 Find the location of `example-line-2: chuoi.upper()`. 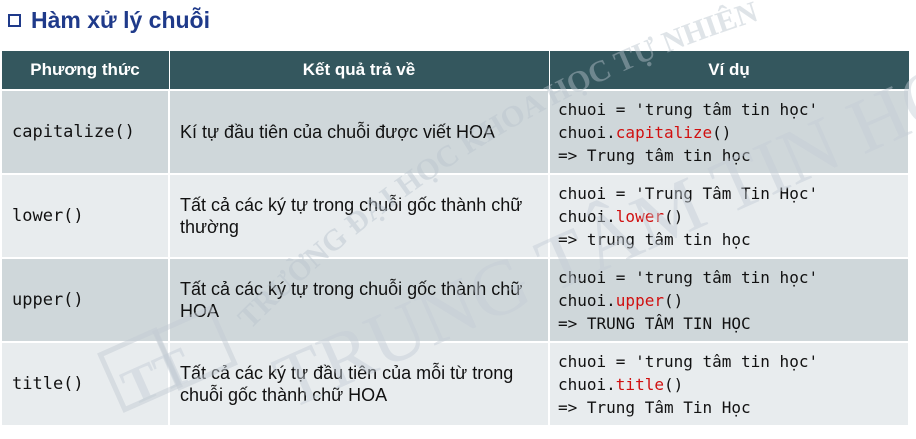

example-line-2: chuoi.upper() is located at coordinates (733, 300).